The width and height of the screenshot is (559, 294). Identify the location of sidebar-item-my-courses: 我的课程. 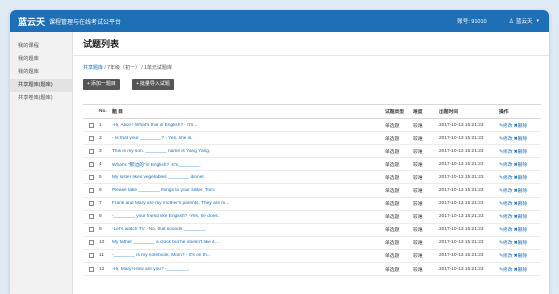
(41, 46).